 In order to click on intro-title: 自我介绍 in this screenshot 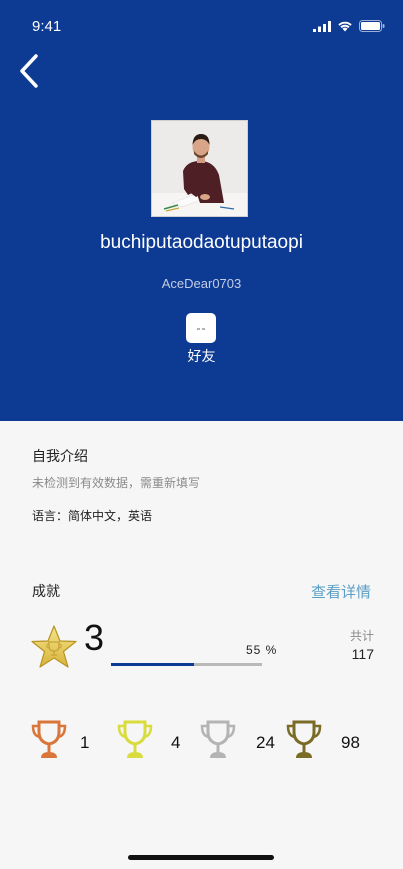, I will do `click(60, 457)`.